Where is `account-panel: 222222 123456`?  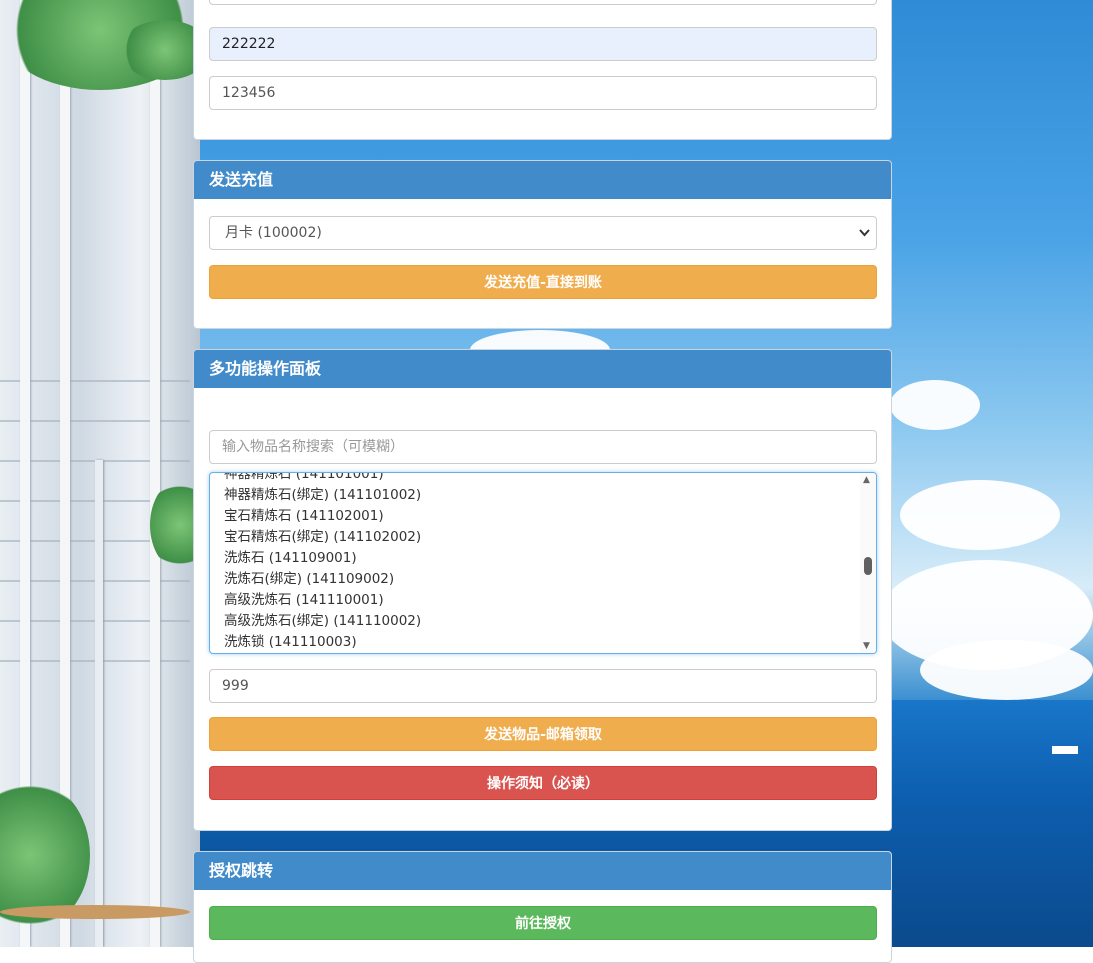 account-panel: 222222 123456 is located at coordinates (542, 70).